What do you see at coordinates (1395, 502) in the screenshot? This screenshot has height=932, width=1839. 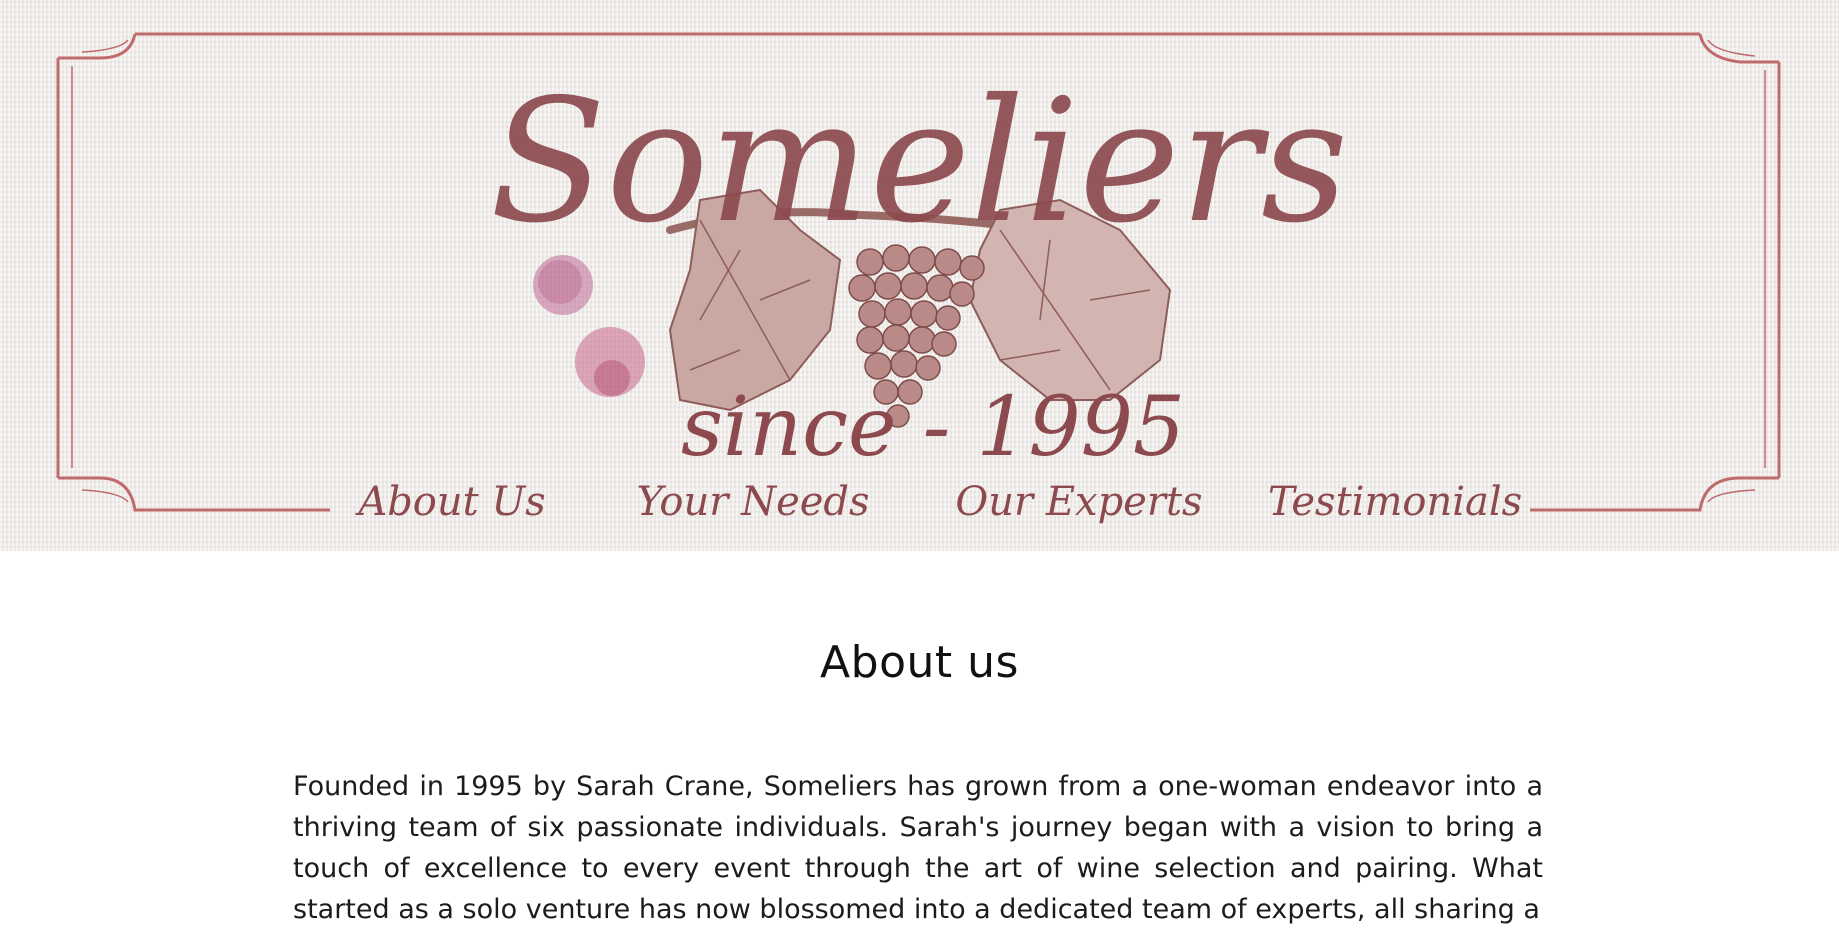 I see `nav-item-testimonials: Testimonials` at bounding box center [1395, 502].